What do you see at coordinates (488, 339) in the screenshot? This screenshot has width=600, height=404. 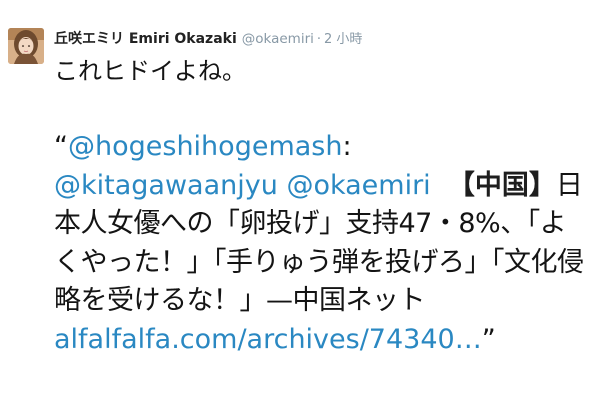 I see `quote-close-mark: ”` at bounding box center [488, 339].